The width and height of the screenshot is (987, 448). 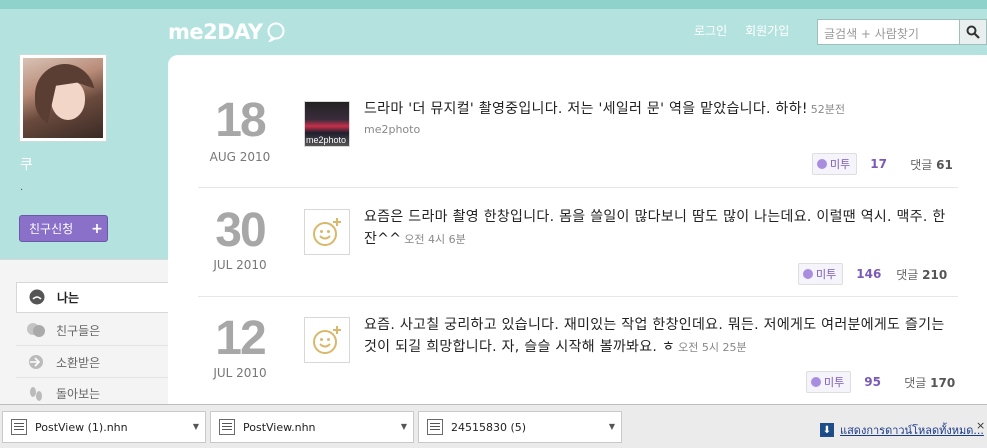 I want to click on download-filename: PostView (1).nhn, so click(x=81, y=427).